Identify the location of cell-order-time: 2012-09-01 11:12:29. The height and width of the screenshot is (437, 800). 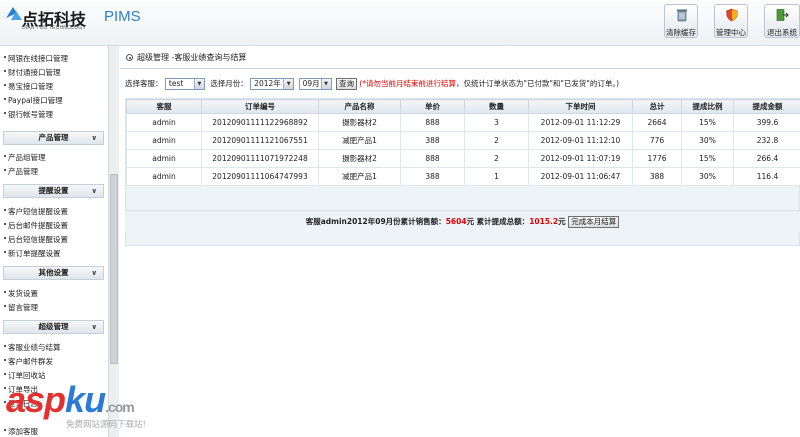
(580, 122).